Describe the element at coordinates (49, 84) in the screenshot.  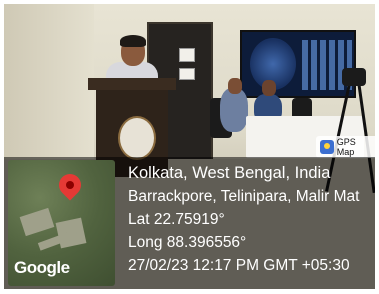
I see `left-wall` at that location.